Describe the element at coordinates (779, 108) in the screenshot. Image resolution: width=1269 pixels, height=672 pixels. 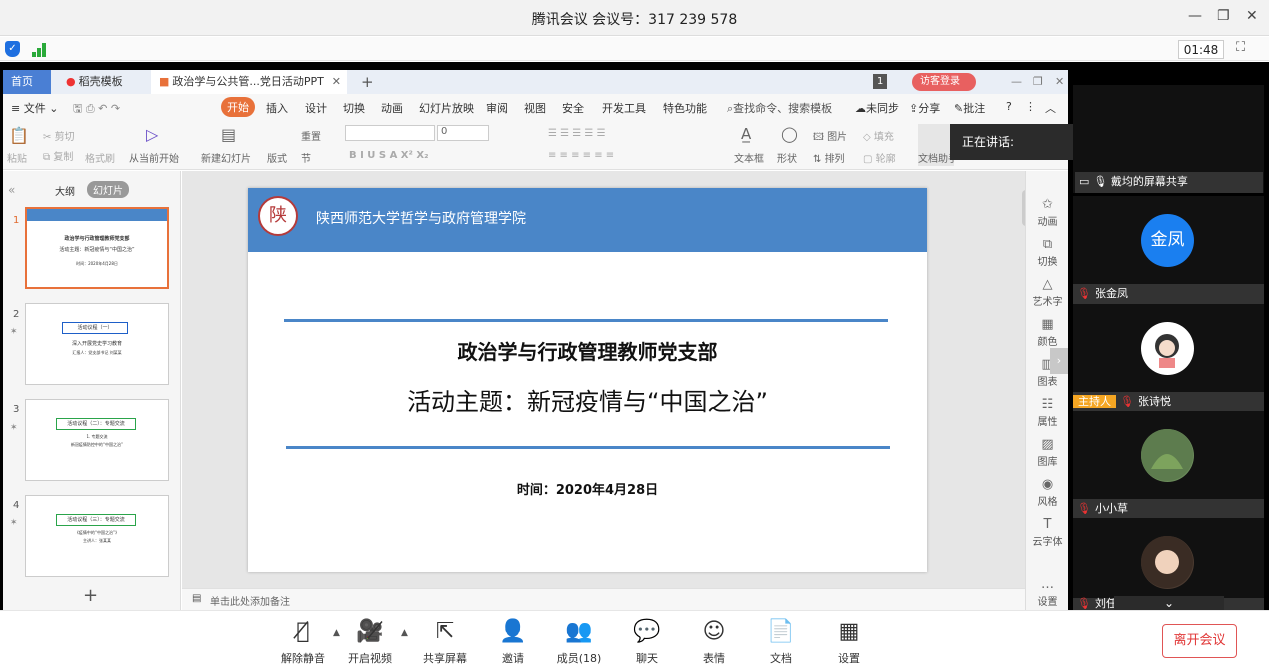
I see `command-search: ⌕查找命令、搜索模板` at that location.